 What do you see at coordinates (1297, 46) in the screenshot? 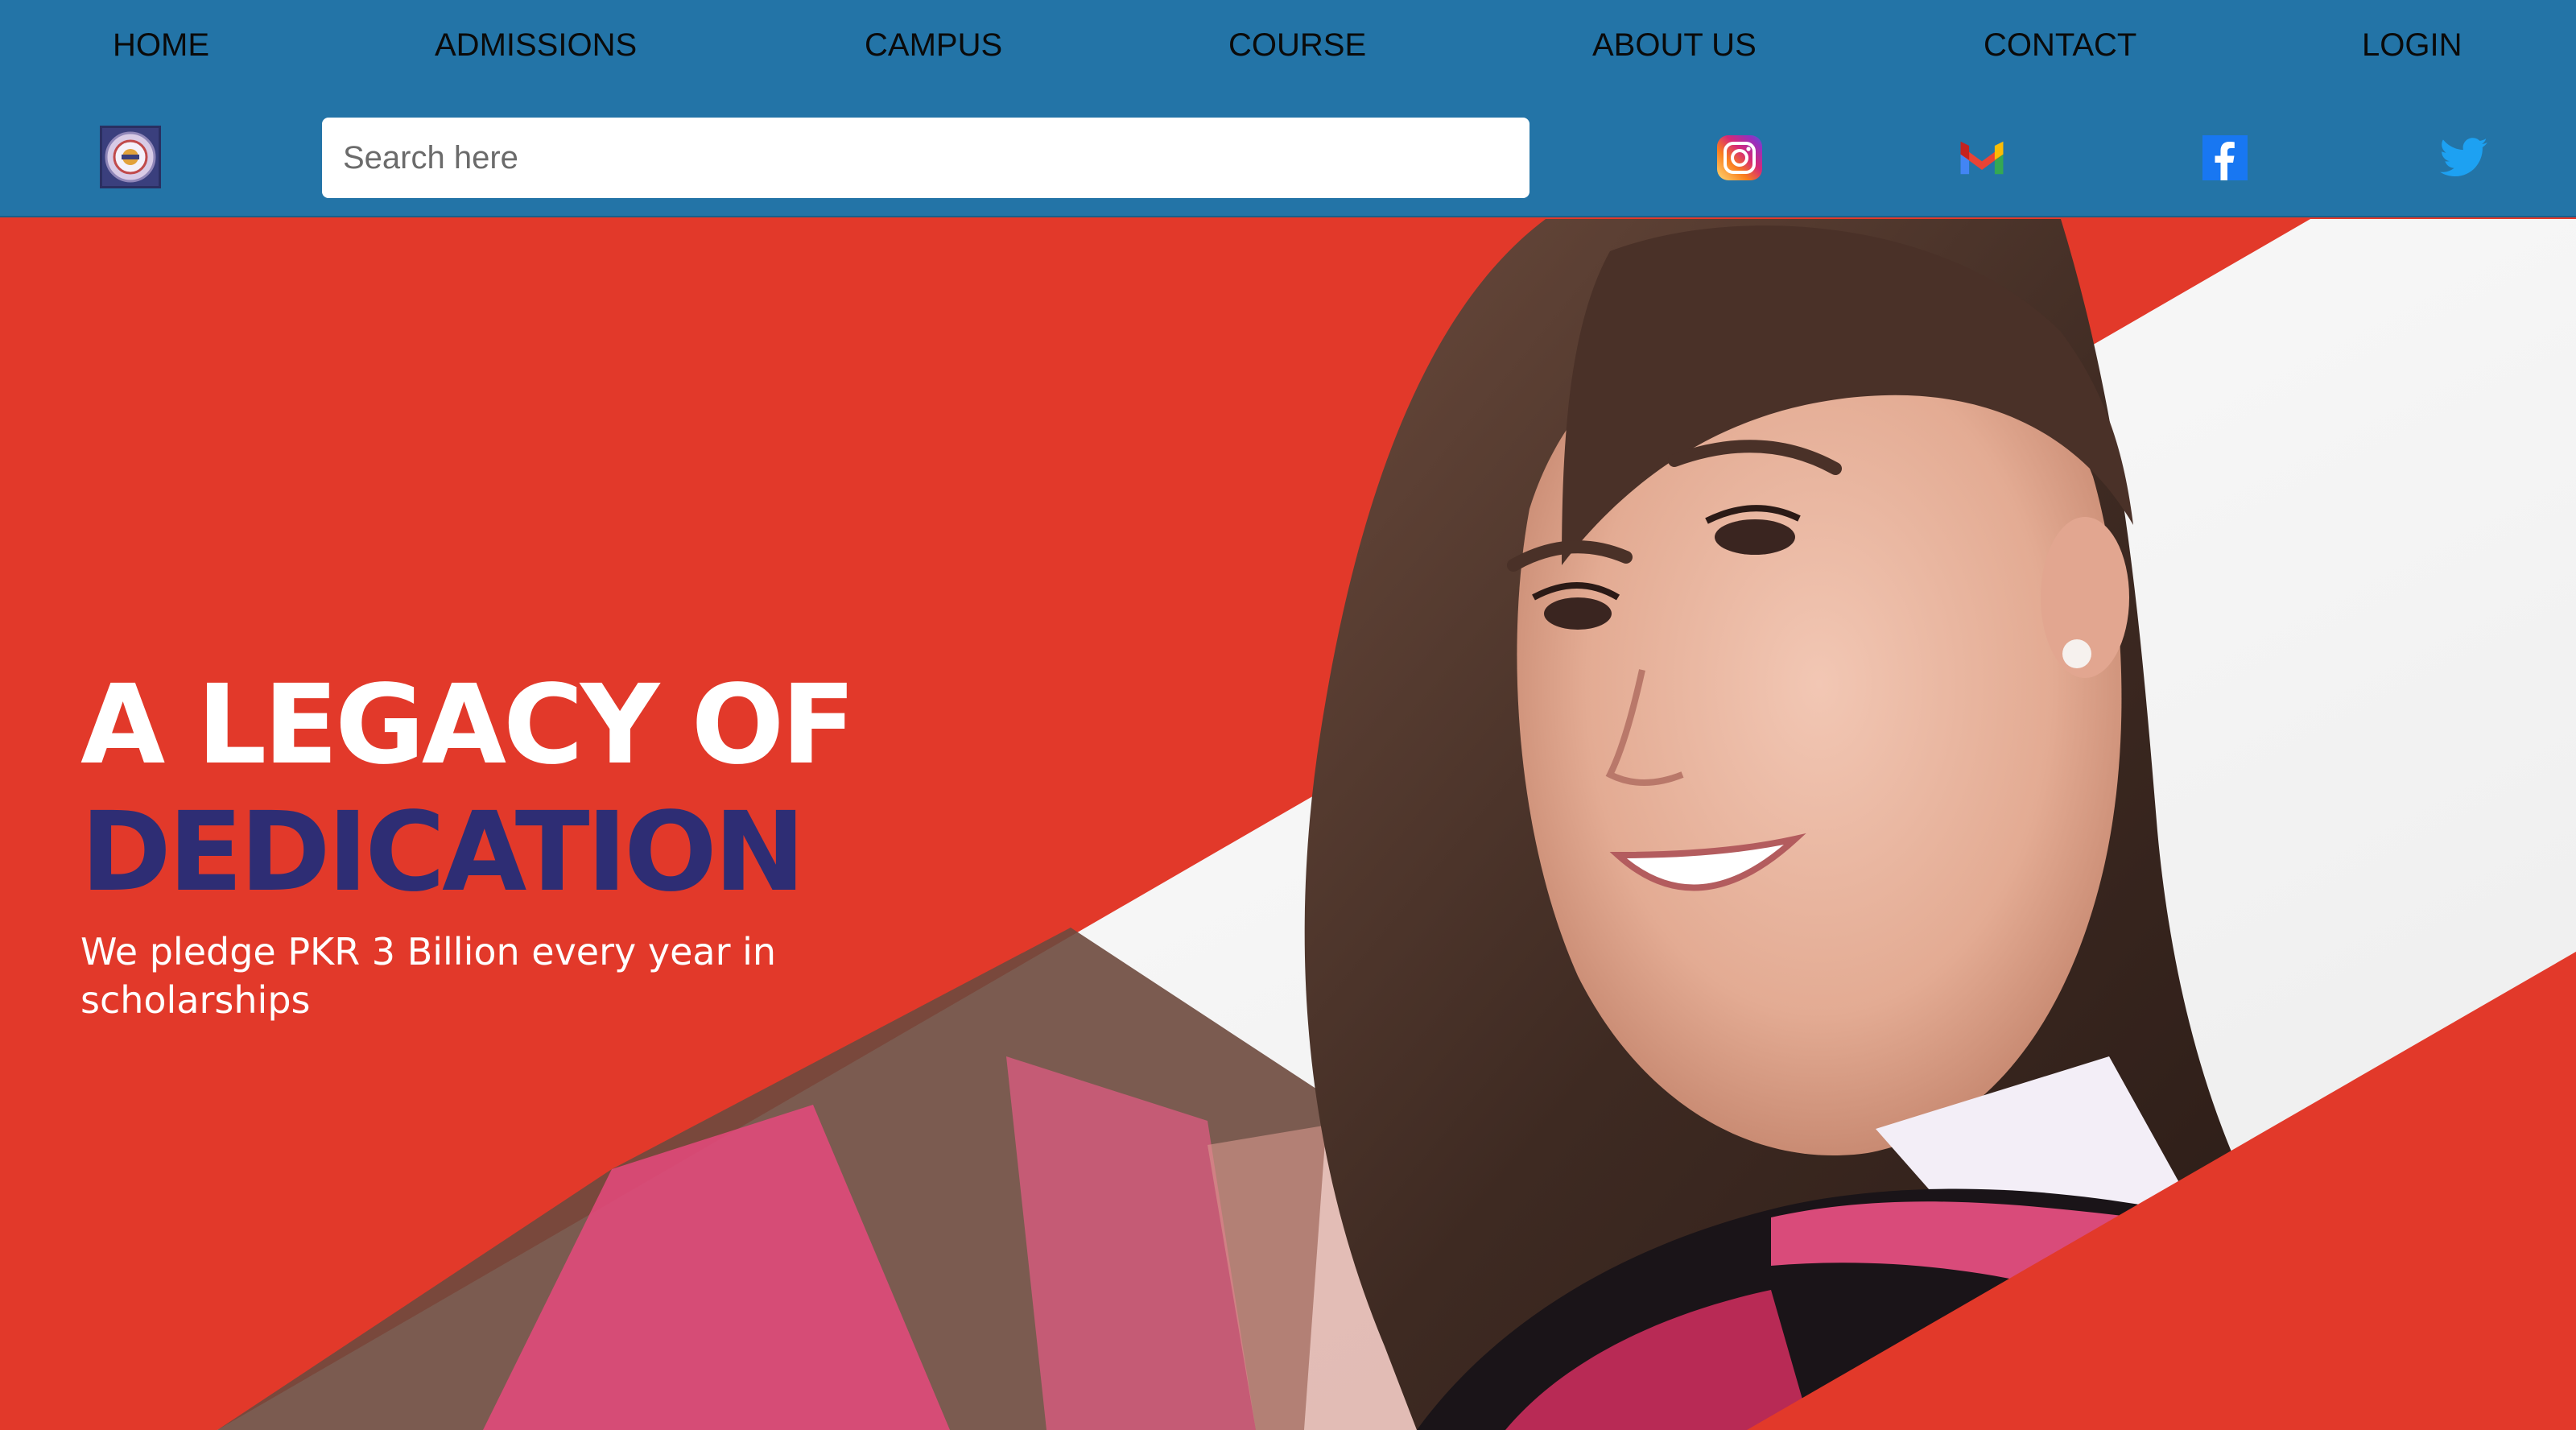
I see `nav-course: COURSE` at bounding box center [1297, 46].